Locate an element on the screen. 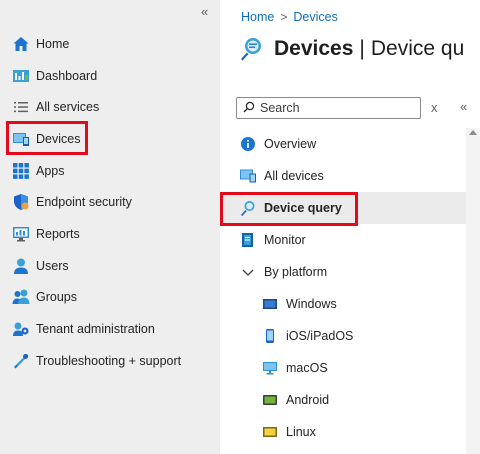  search-icon is located at coordinates (249, 108).